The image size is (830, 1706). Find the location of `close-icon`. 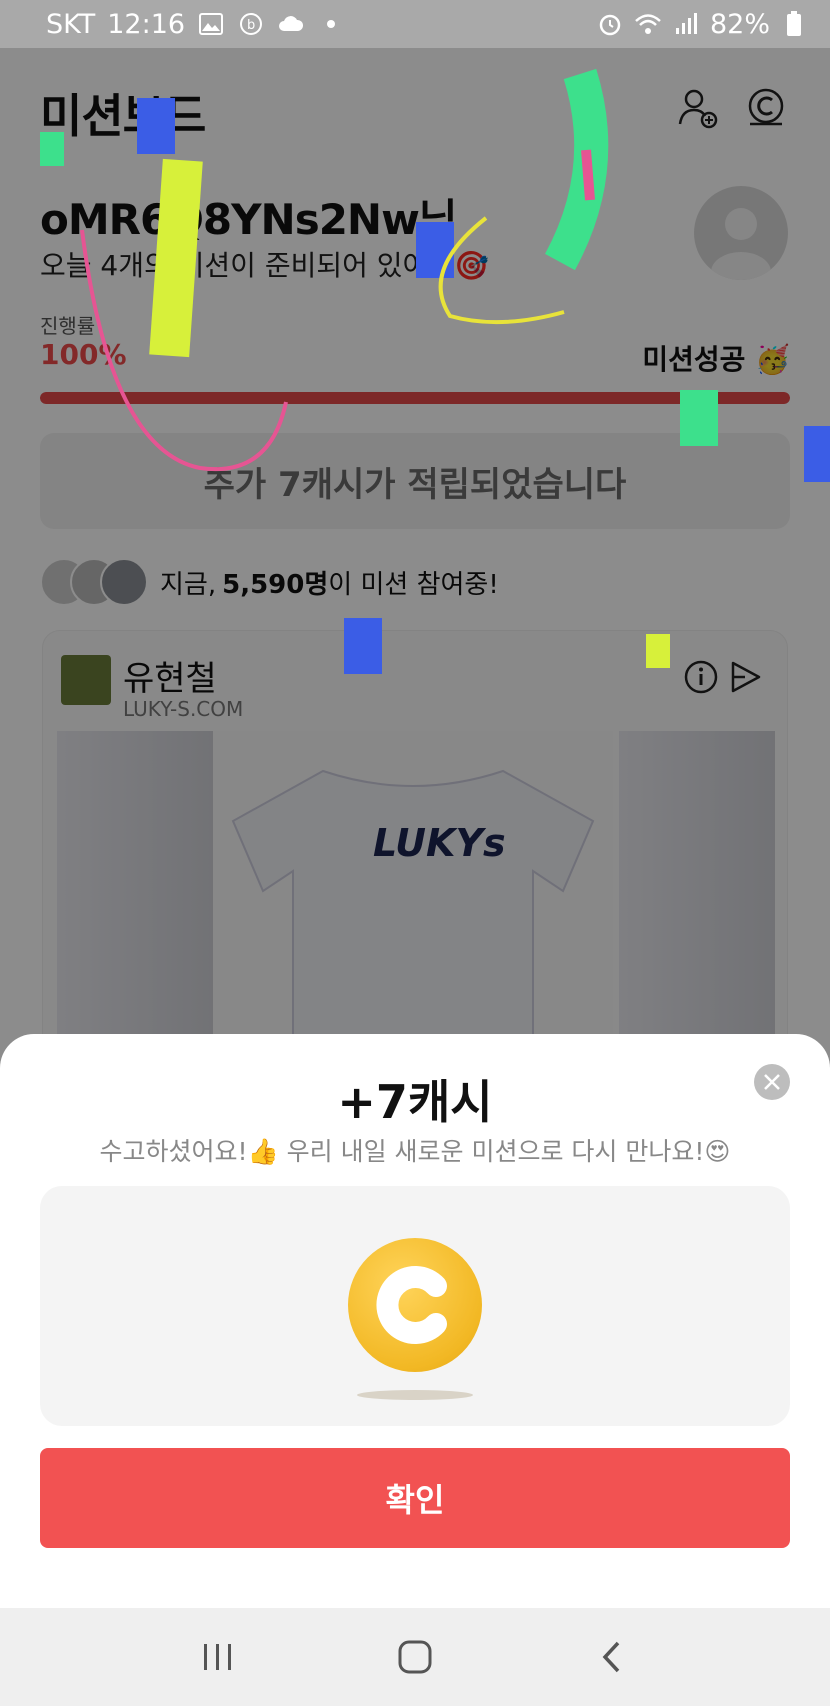

close-icon is located at coordinates (772, 1082).